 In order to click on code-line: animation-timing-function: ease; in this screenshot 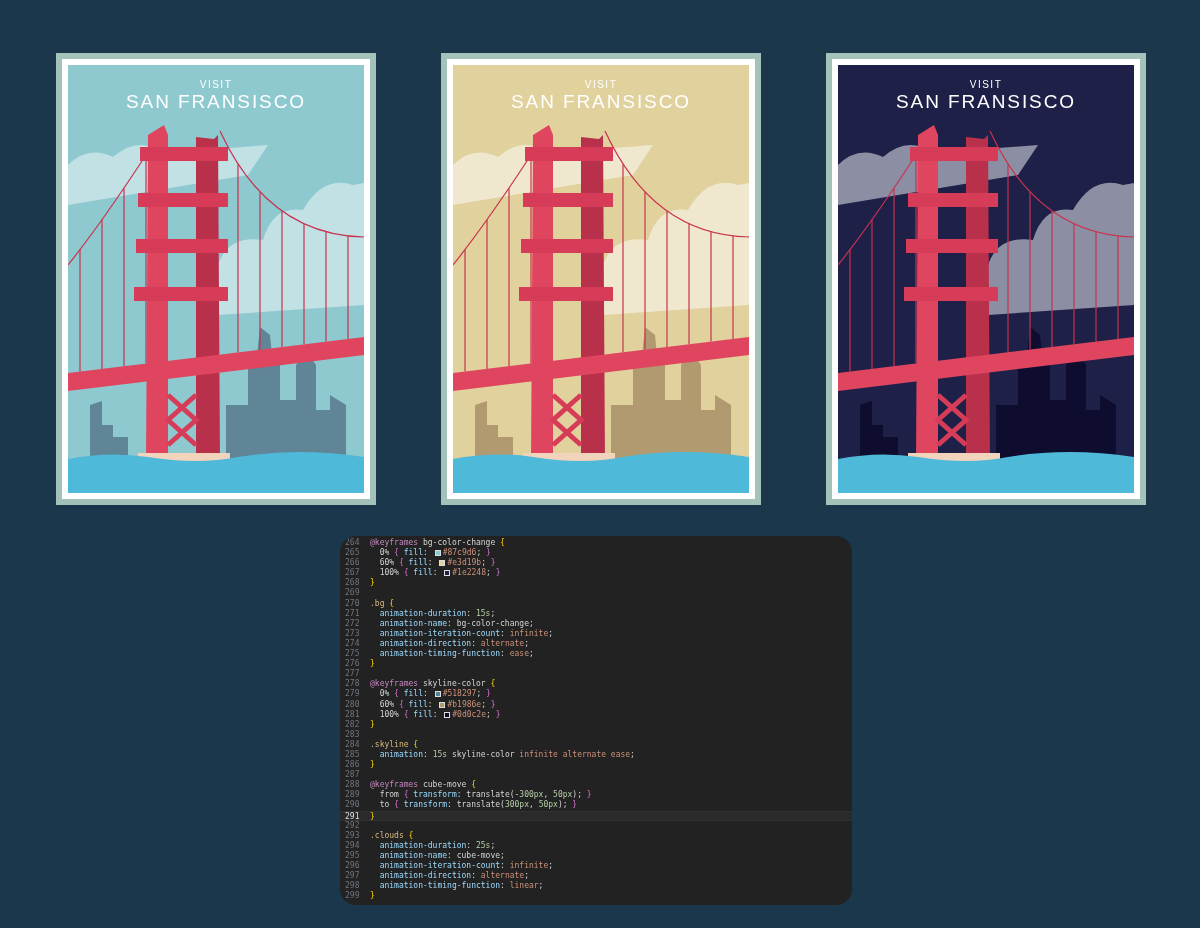, I will do `click(456, 654)`.